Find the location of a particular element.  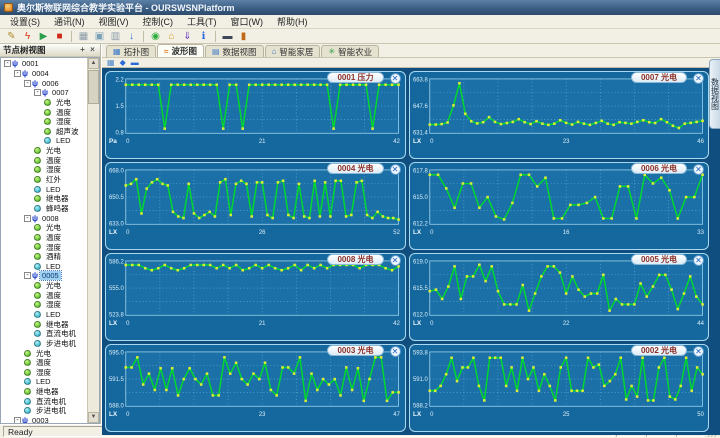

menu-item-4: 工具(T) is located at coordinates (202, 21).